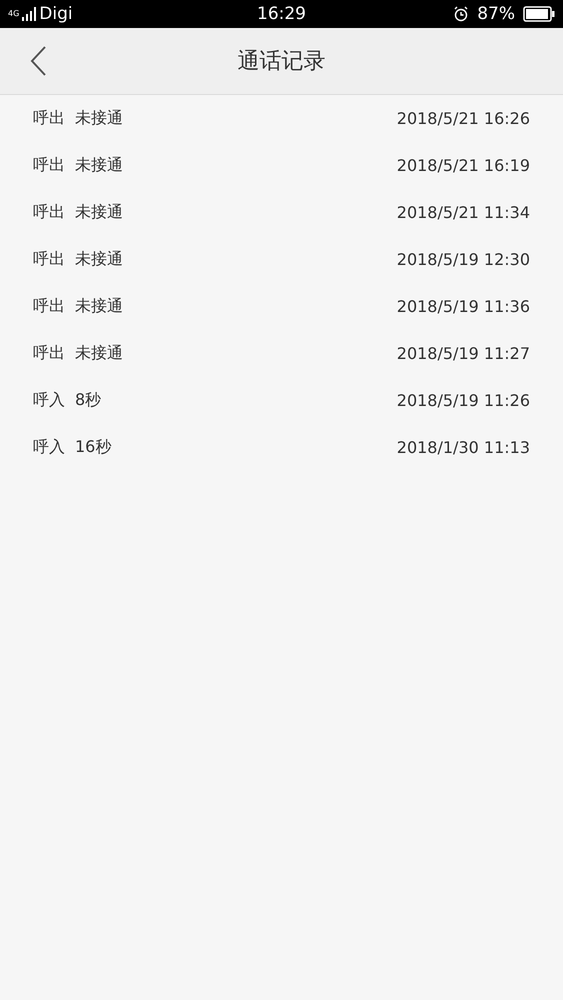 The width and height of the screenshot is (563, 1000). Describe the element at coordinates (463, 259) in the screenshot. I see `call-datetime: 2018/5/19 12:30` at that location.